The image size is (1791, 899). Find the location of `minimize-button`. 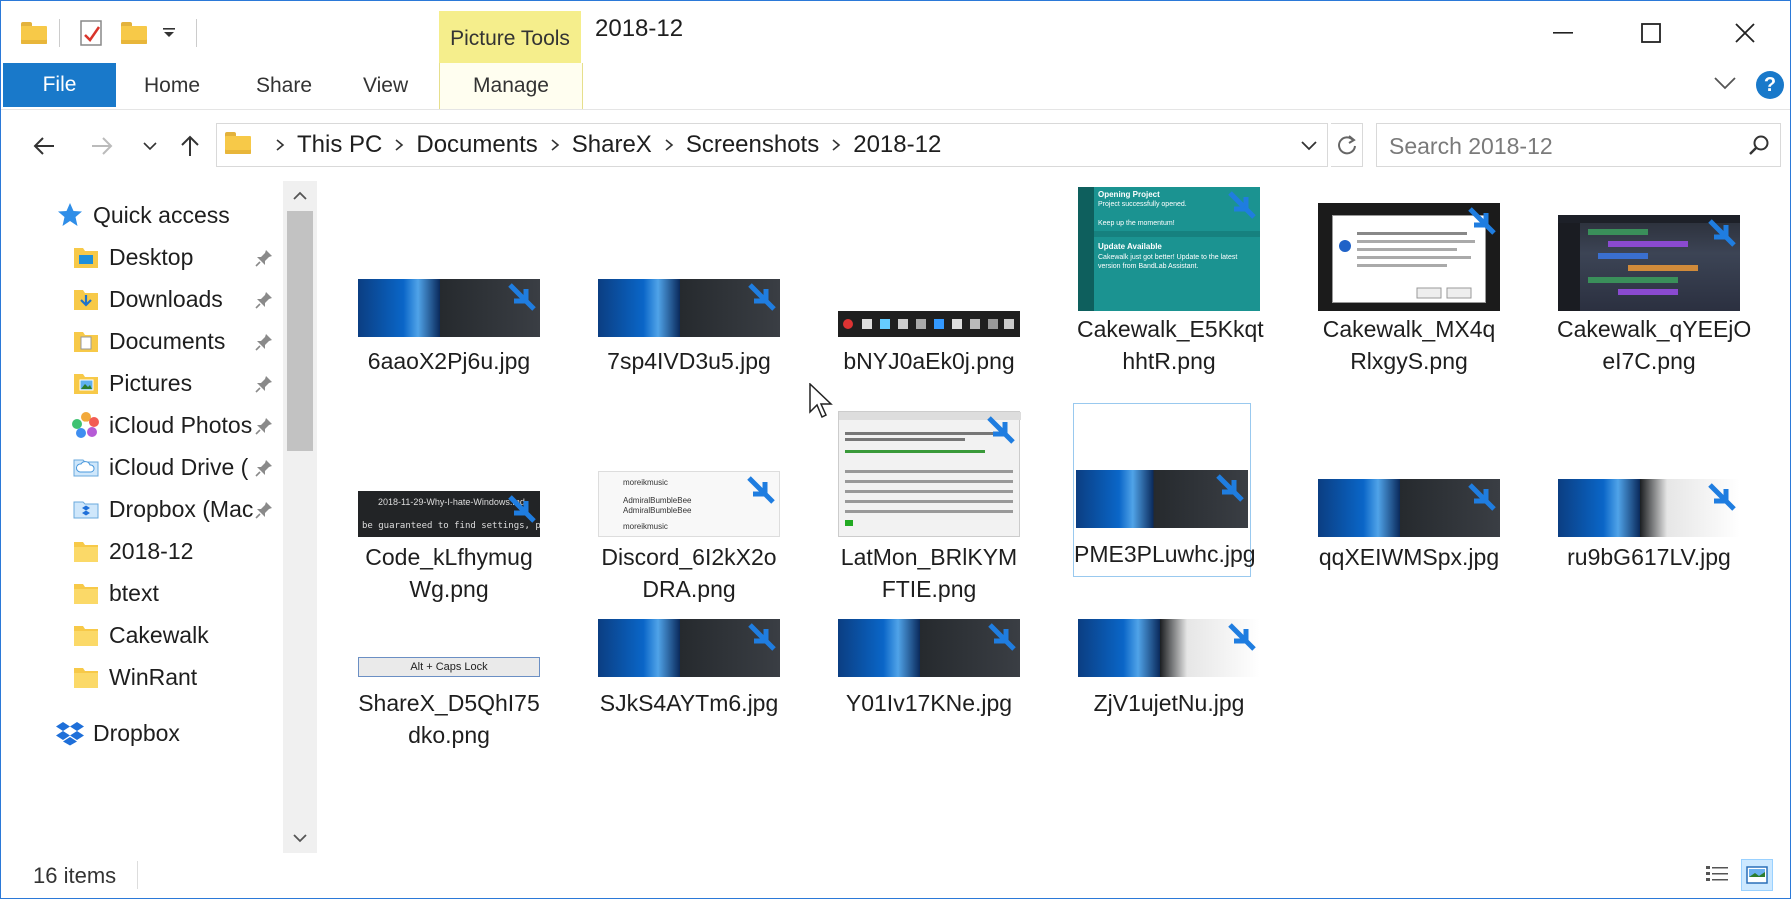

minimize-button is located at coordinates (1563, 33).